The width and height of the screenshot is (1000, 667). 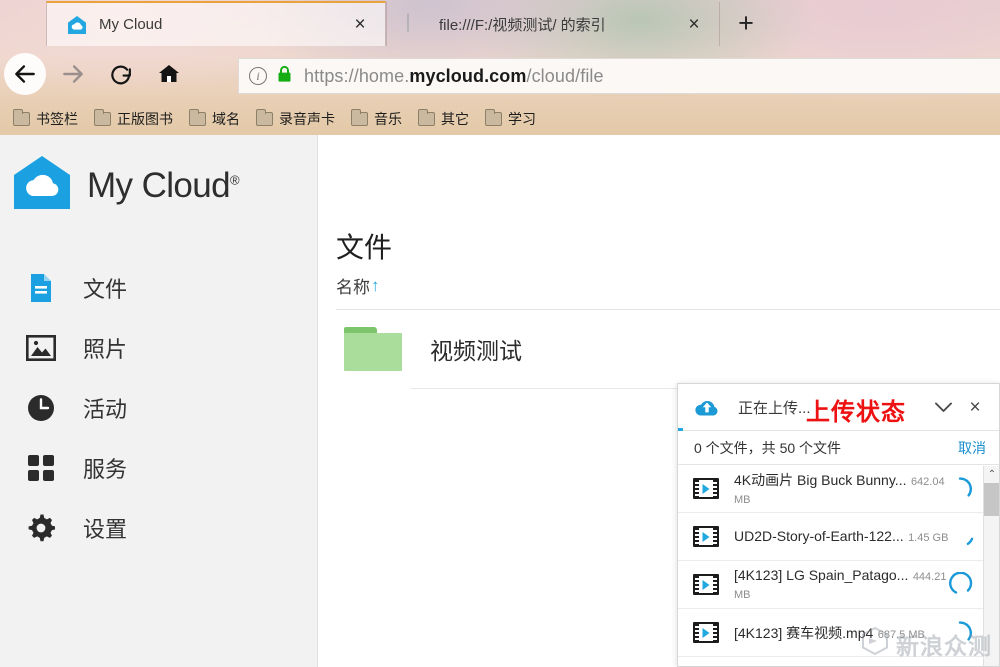 What do you see at coordinates (522, 25) in the screenshot?
I see `tab-title: file:///F:/视频测试/ 的索引` at bounding box center [522, 25].